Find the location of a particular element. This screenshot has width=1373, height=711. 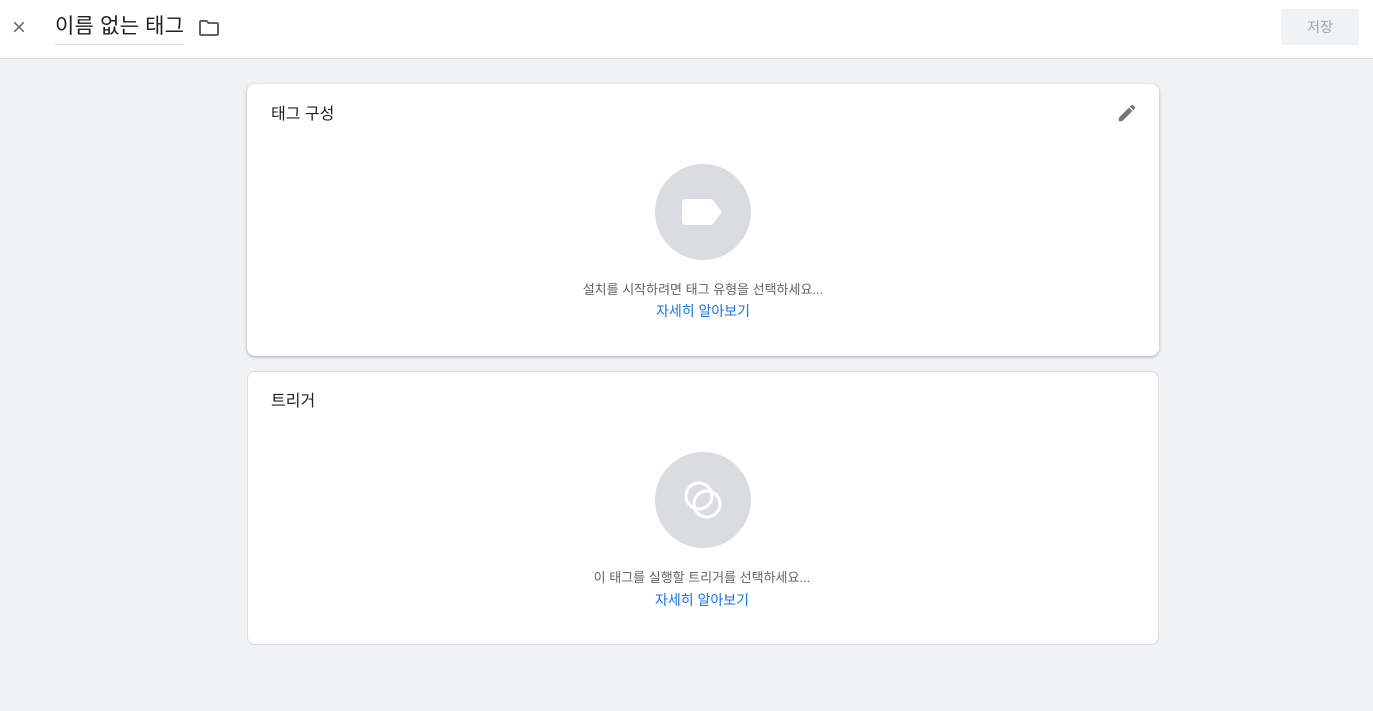

tag-name-field: 이름 없는 태그 is located at coordinates (120, 28).